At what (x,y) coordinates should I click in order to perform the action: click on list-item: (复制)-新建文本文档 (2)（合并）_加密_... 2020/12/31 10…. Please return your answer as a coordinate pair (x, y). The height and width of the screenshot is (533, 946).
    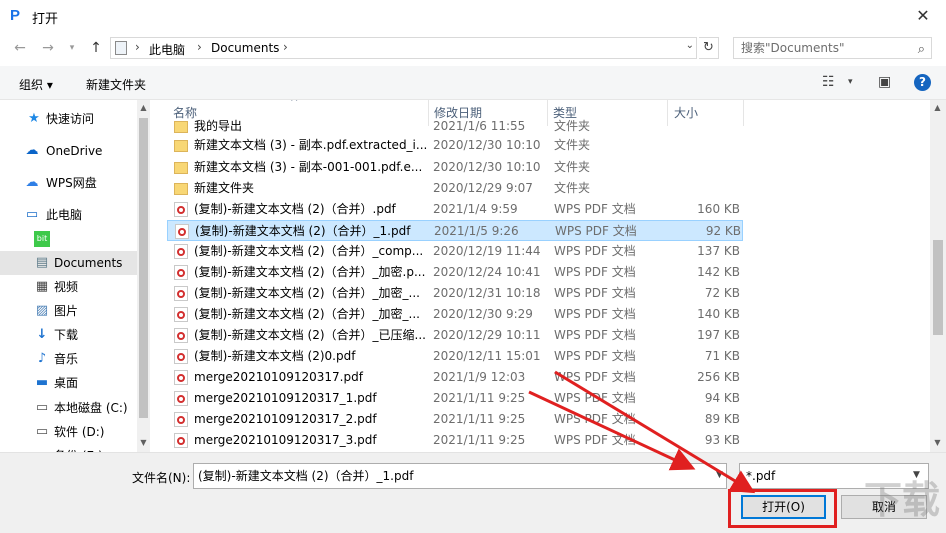
    Looking at the image, I should click on (455, 293).